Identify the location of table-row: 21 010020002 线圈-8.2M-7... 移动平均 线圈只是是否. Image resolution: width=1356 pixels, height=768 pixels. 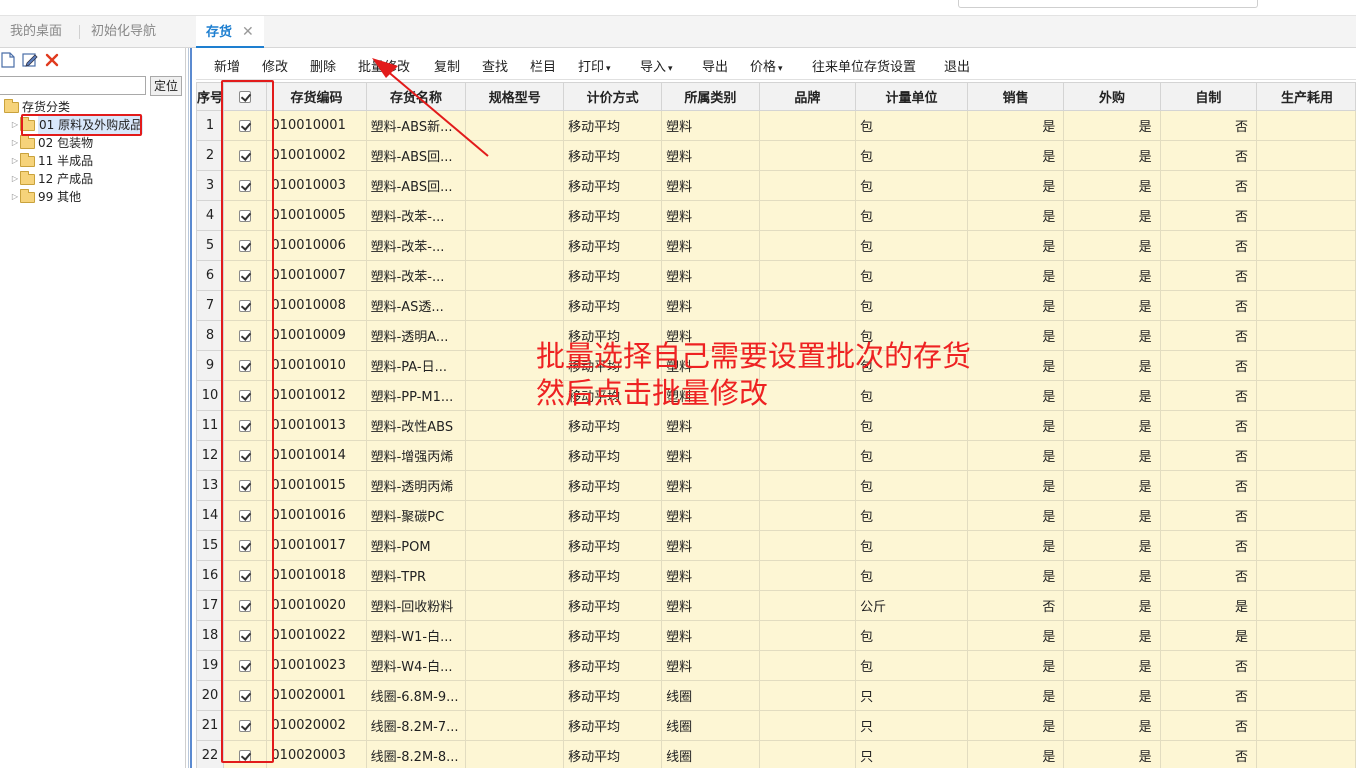
(776, 725).